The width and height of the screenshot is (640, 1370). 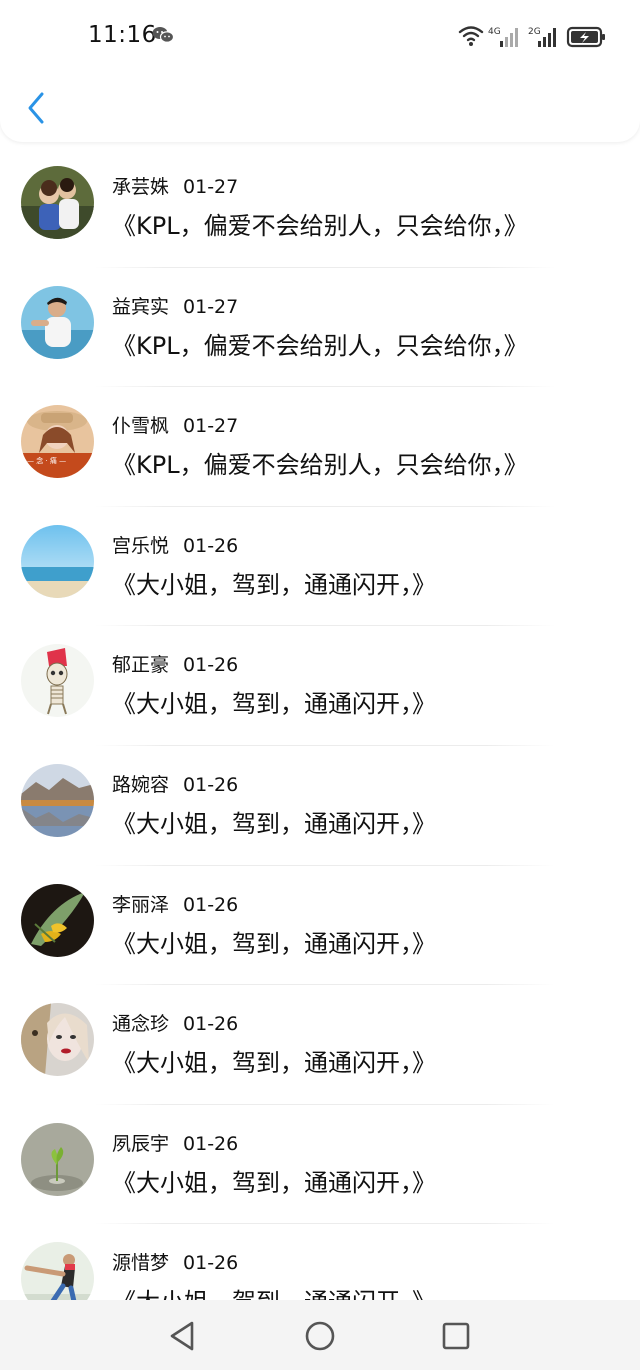 I want to click on nav-back-button, so click(x=183, y=1336).